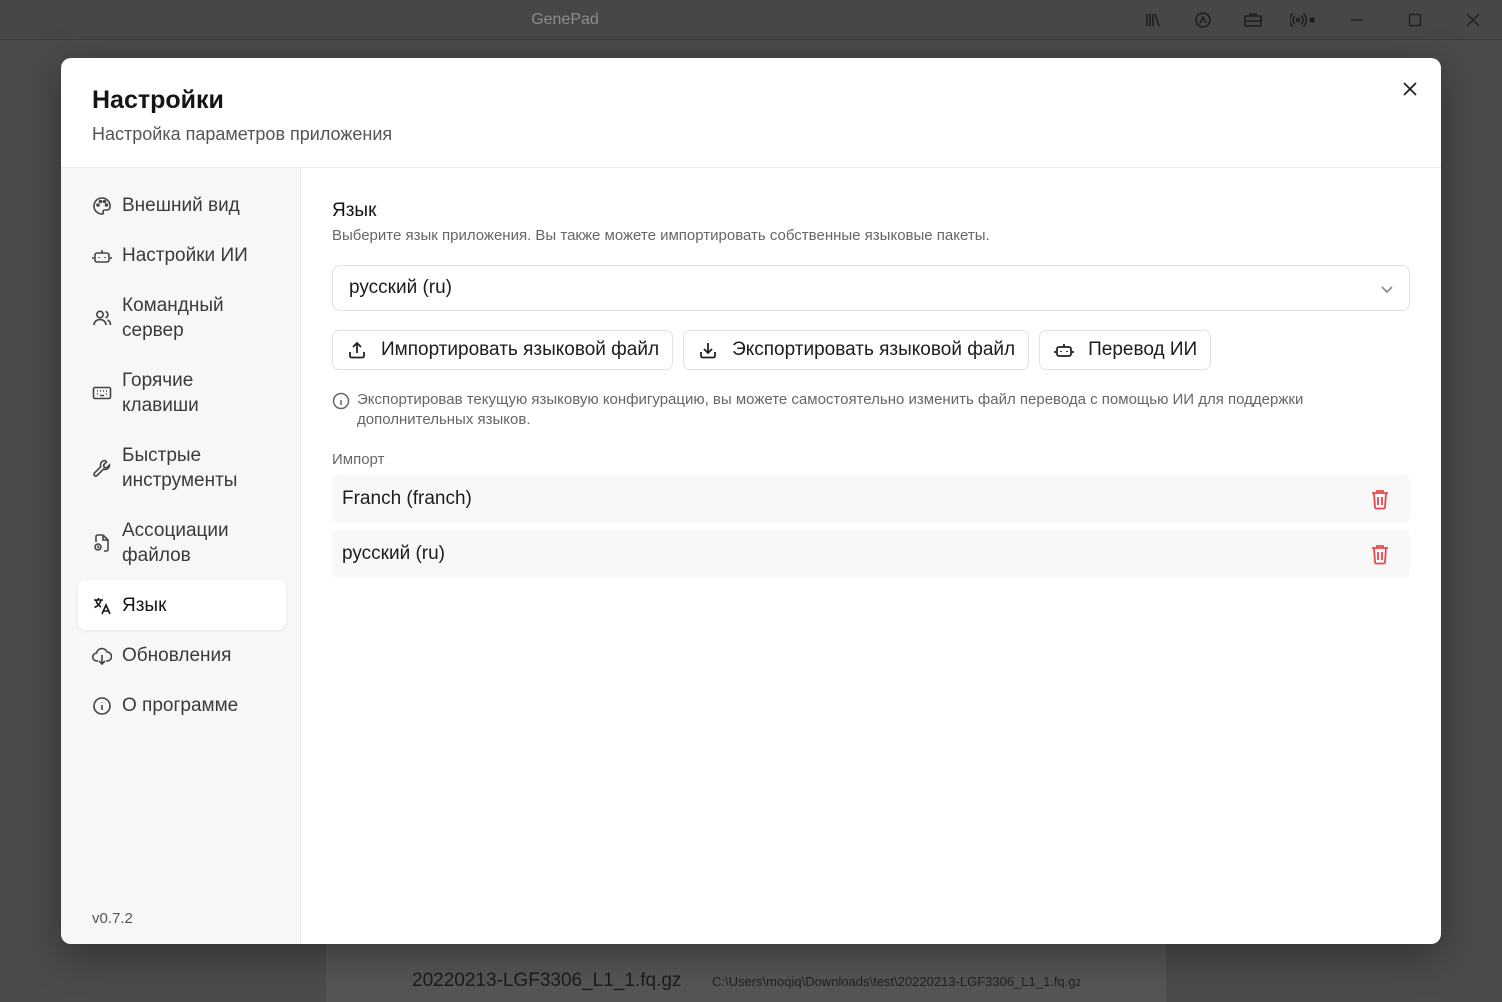 Image resolution: width=1502 pixels, height=1002 pixels. What do you see at coordinates (1253, 20) in the screenshot?
I see `toolbox-icon` at bounding box center [1253, 20].